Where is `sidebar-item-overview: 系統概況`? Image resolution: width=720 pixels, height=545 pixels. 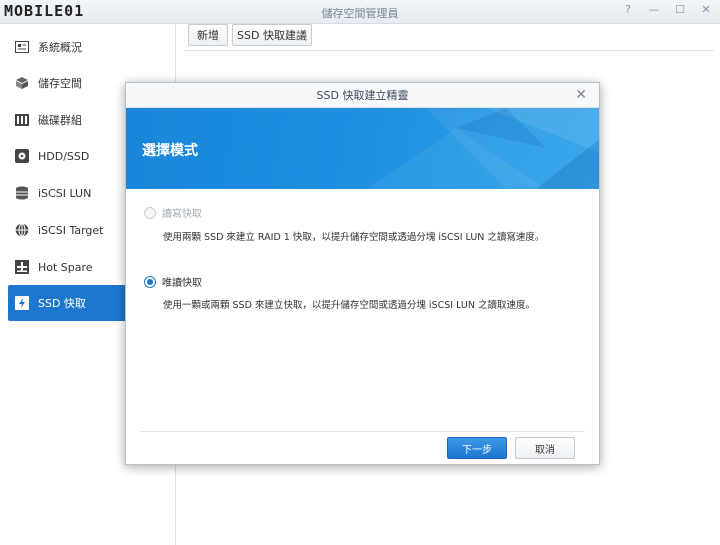 sidebar-item-overview: 系統概況 is located at coordinates (88, 47).